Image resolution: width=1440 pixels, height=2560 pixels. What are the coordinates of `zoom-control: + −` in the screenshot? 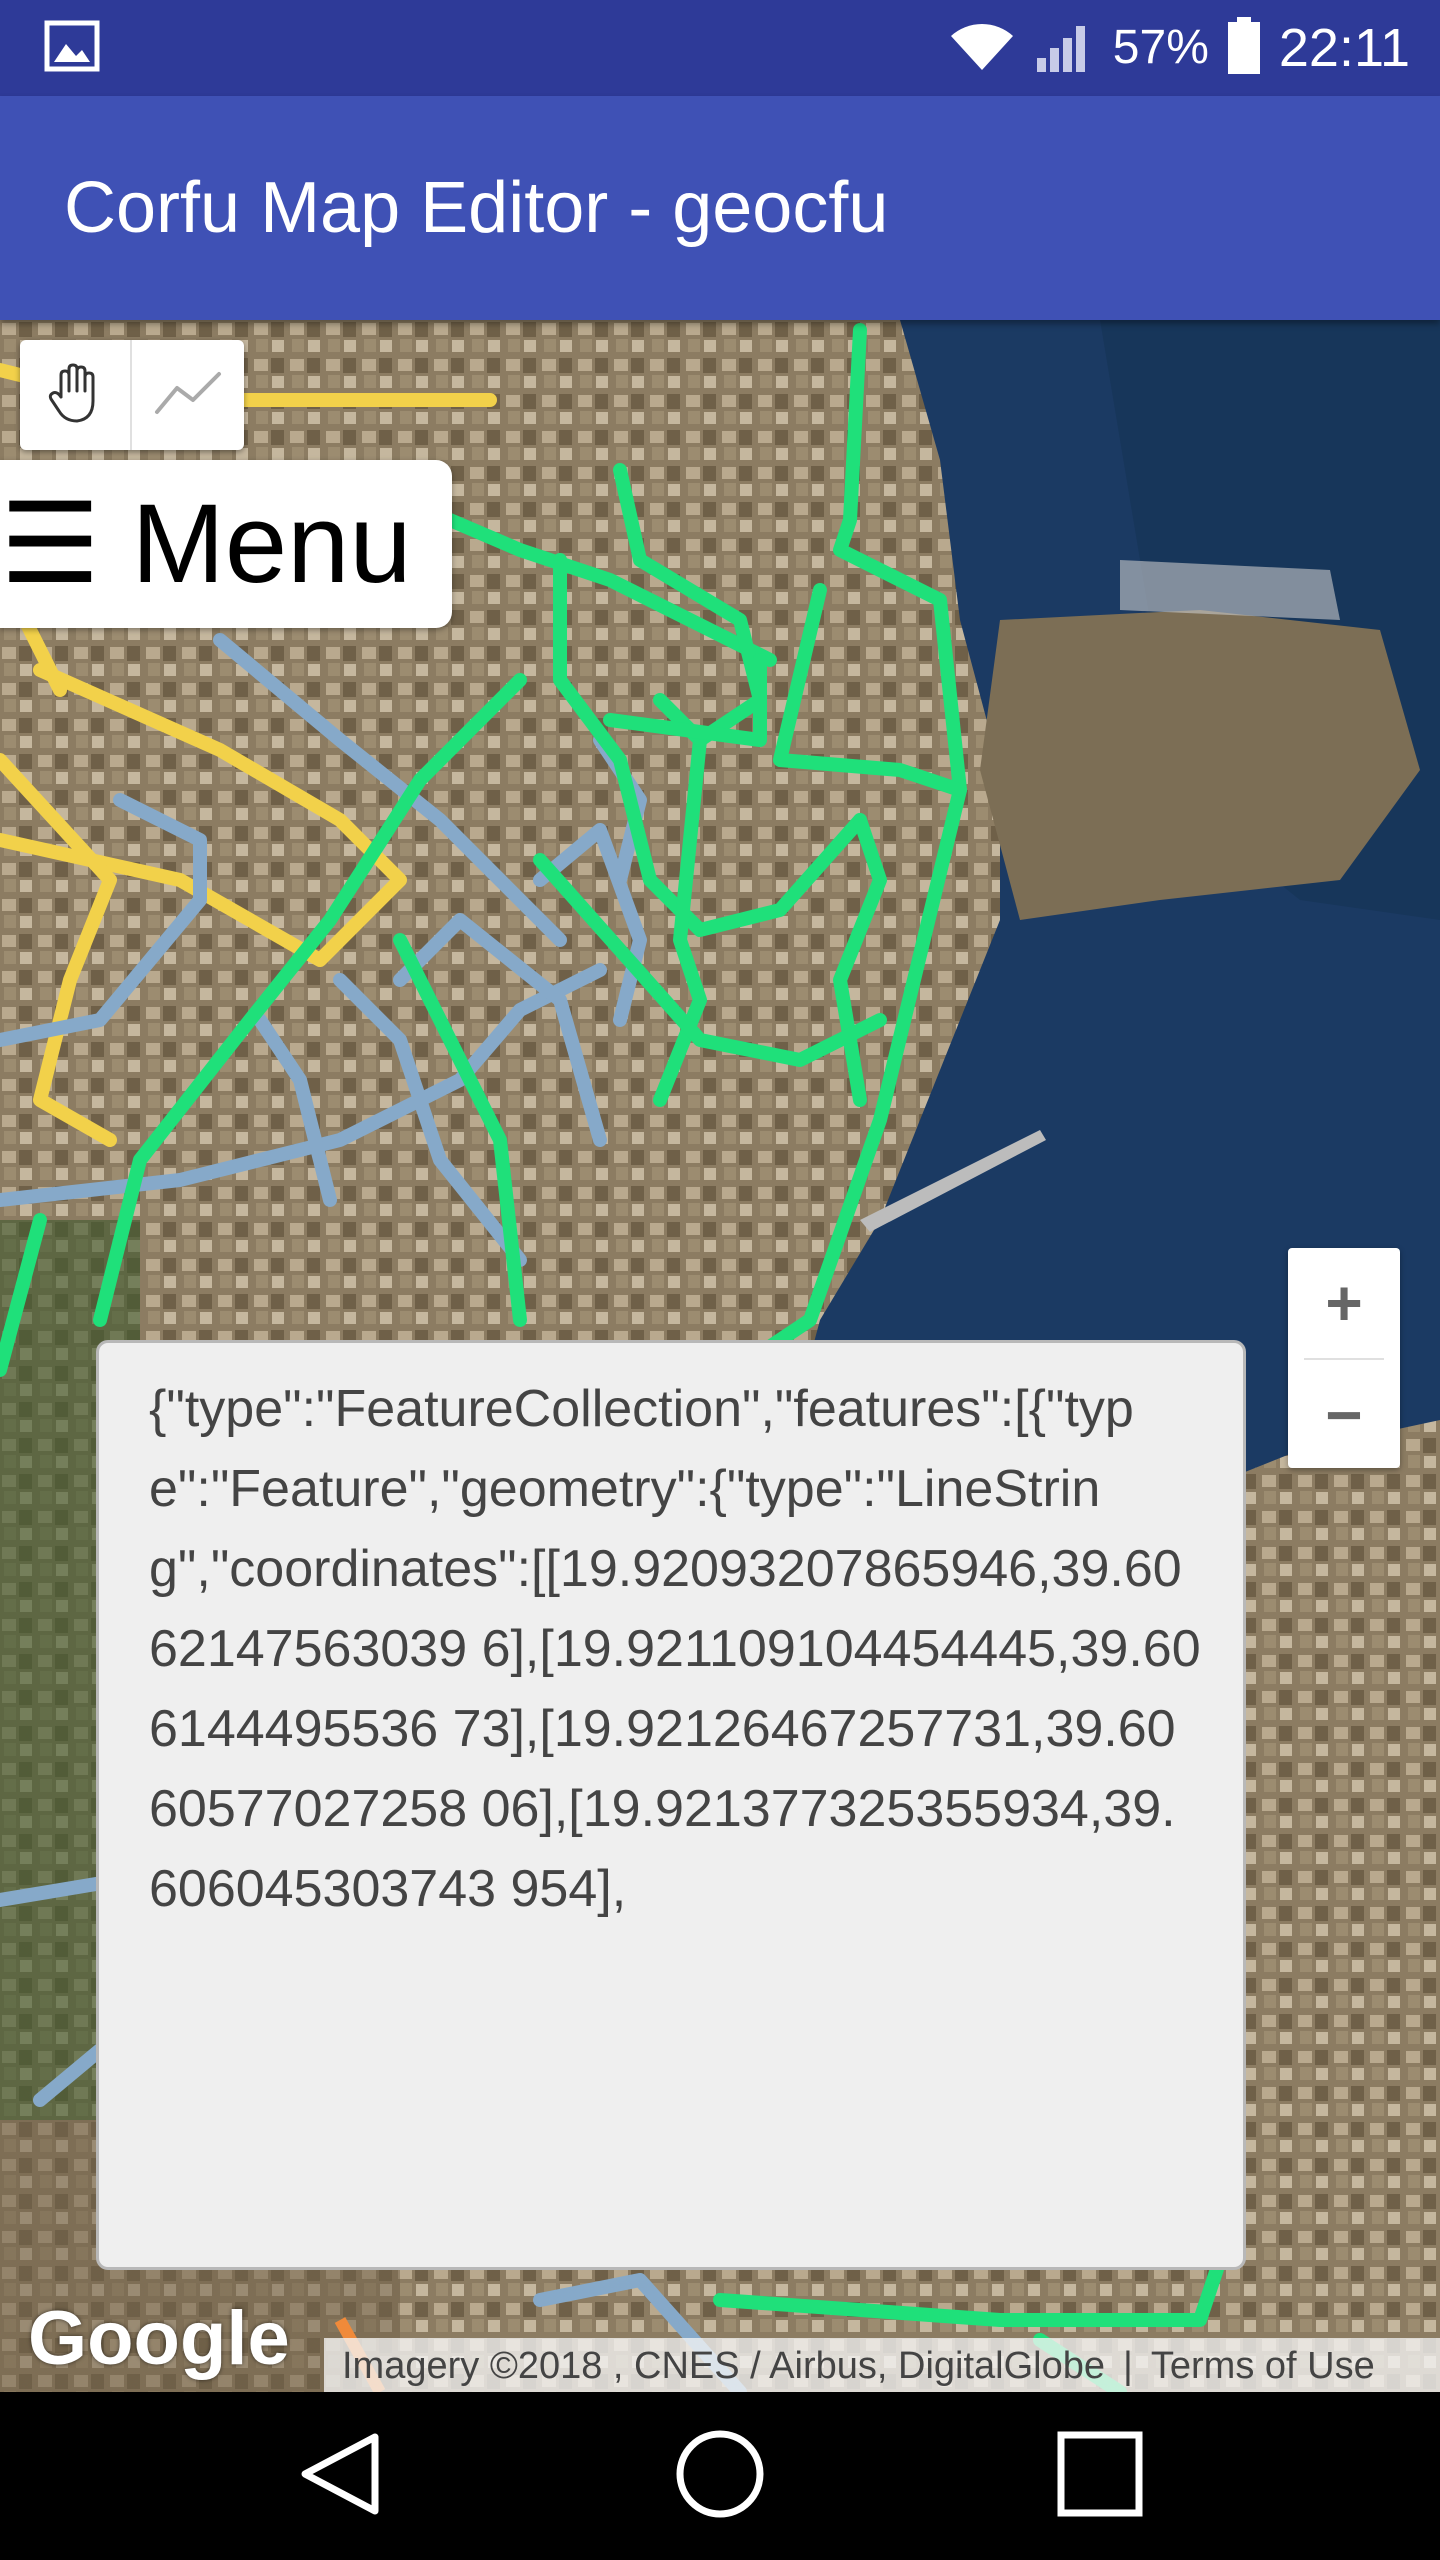 It's located at (1344, 1358).